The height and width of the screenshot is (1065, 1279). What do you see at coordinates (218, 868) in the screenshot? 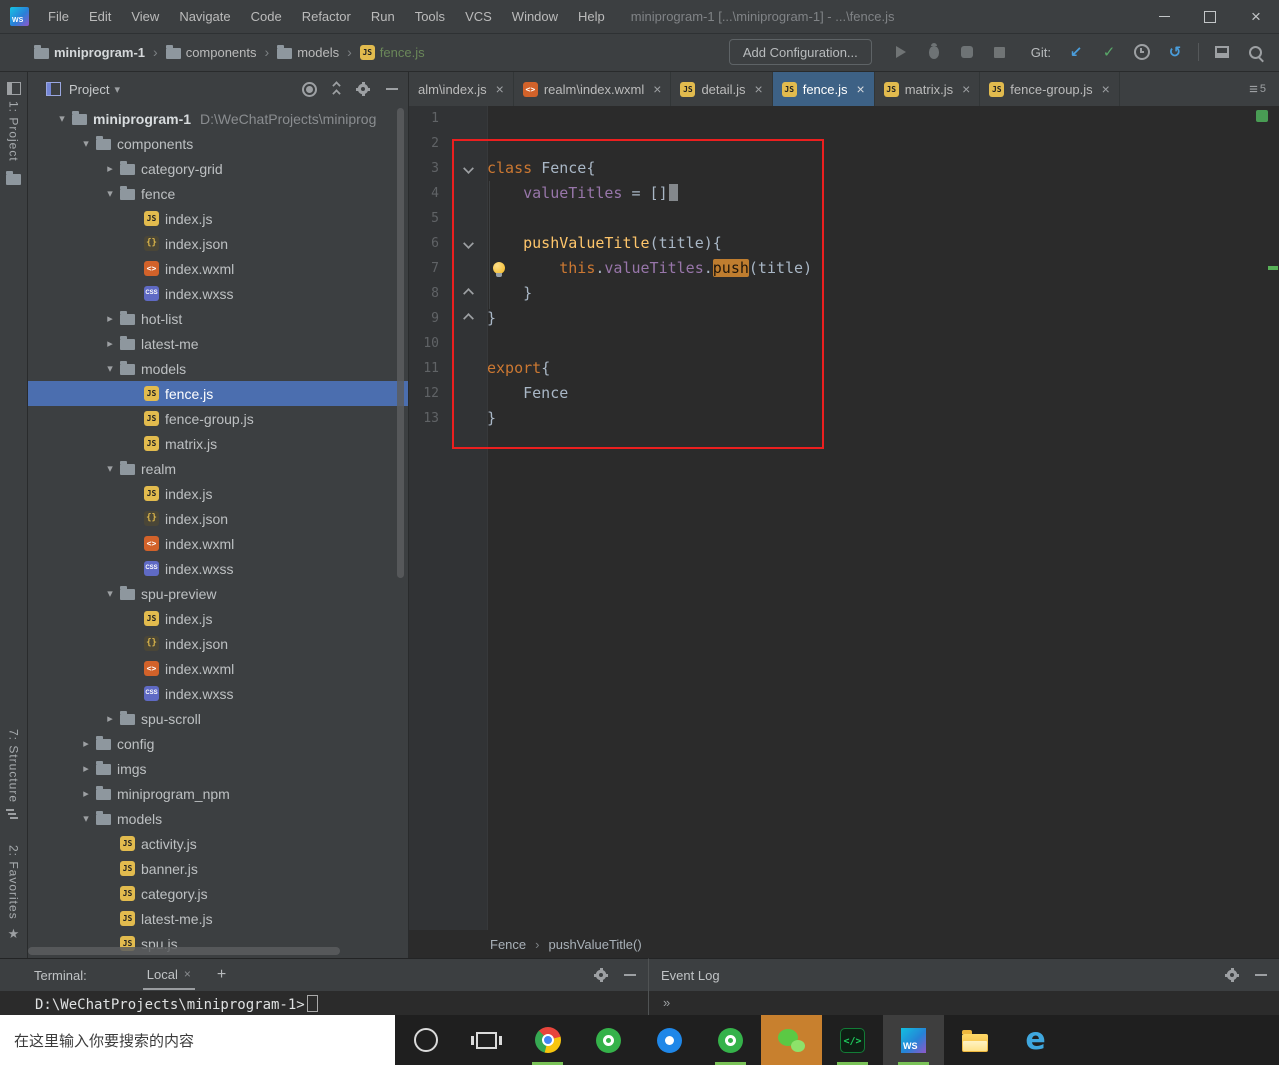
I see `tree-item-banner.js: JS banner.js` at bounding box center [218, 868].